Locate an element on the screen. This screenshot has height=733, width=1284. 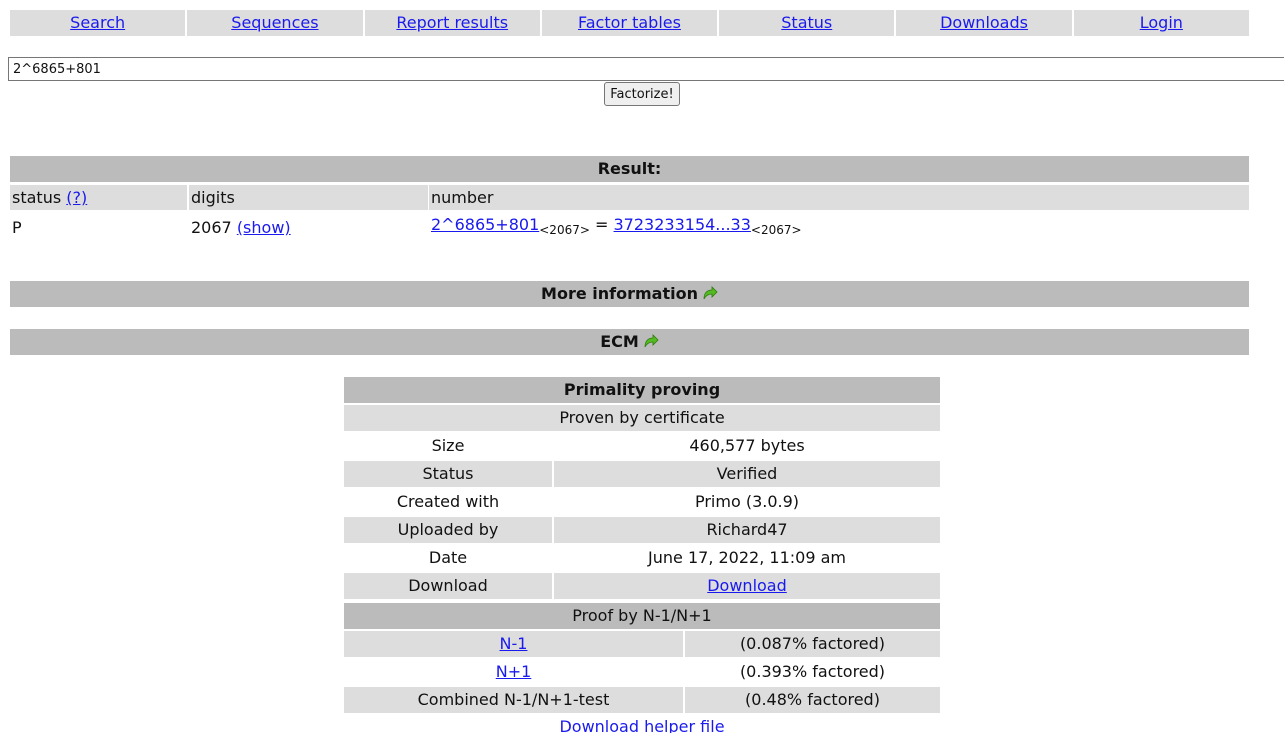
nav-link-status: Status is located at coordinates (806, 22).